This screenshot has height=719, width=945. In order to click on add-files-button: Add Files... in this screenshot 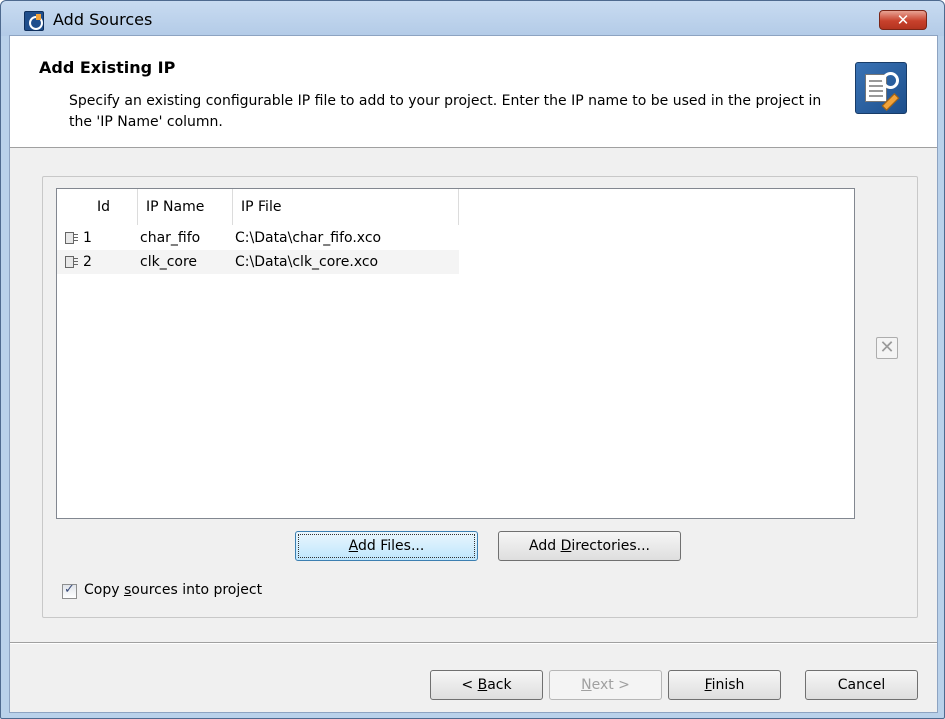, I will do `click(386, 546)`.